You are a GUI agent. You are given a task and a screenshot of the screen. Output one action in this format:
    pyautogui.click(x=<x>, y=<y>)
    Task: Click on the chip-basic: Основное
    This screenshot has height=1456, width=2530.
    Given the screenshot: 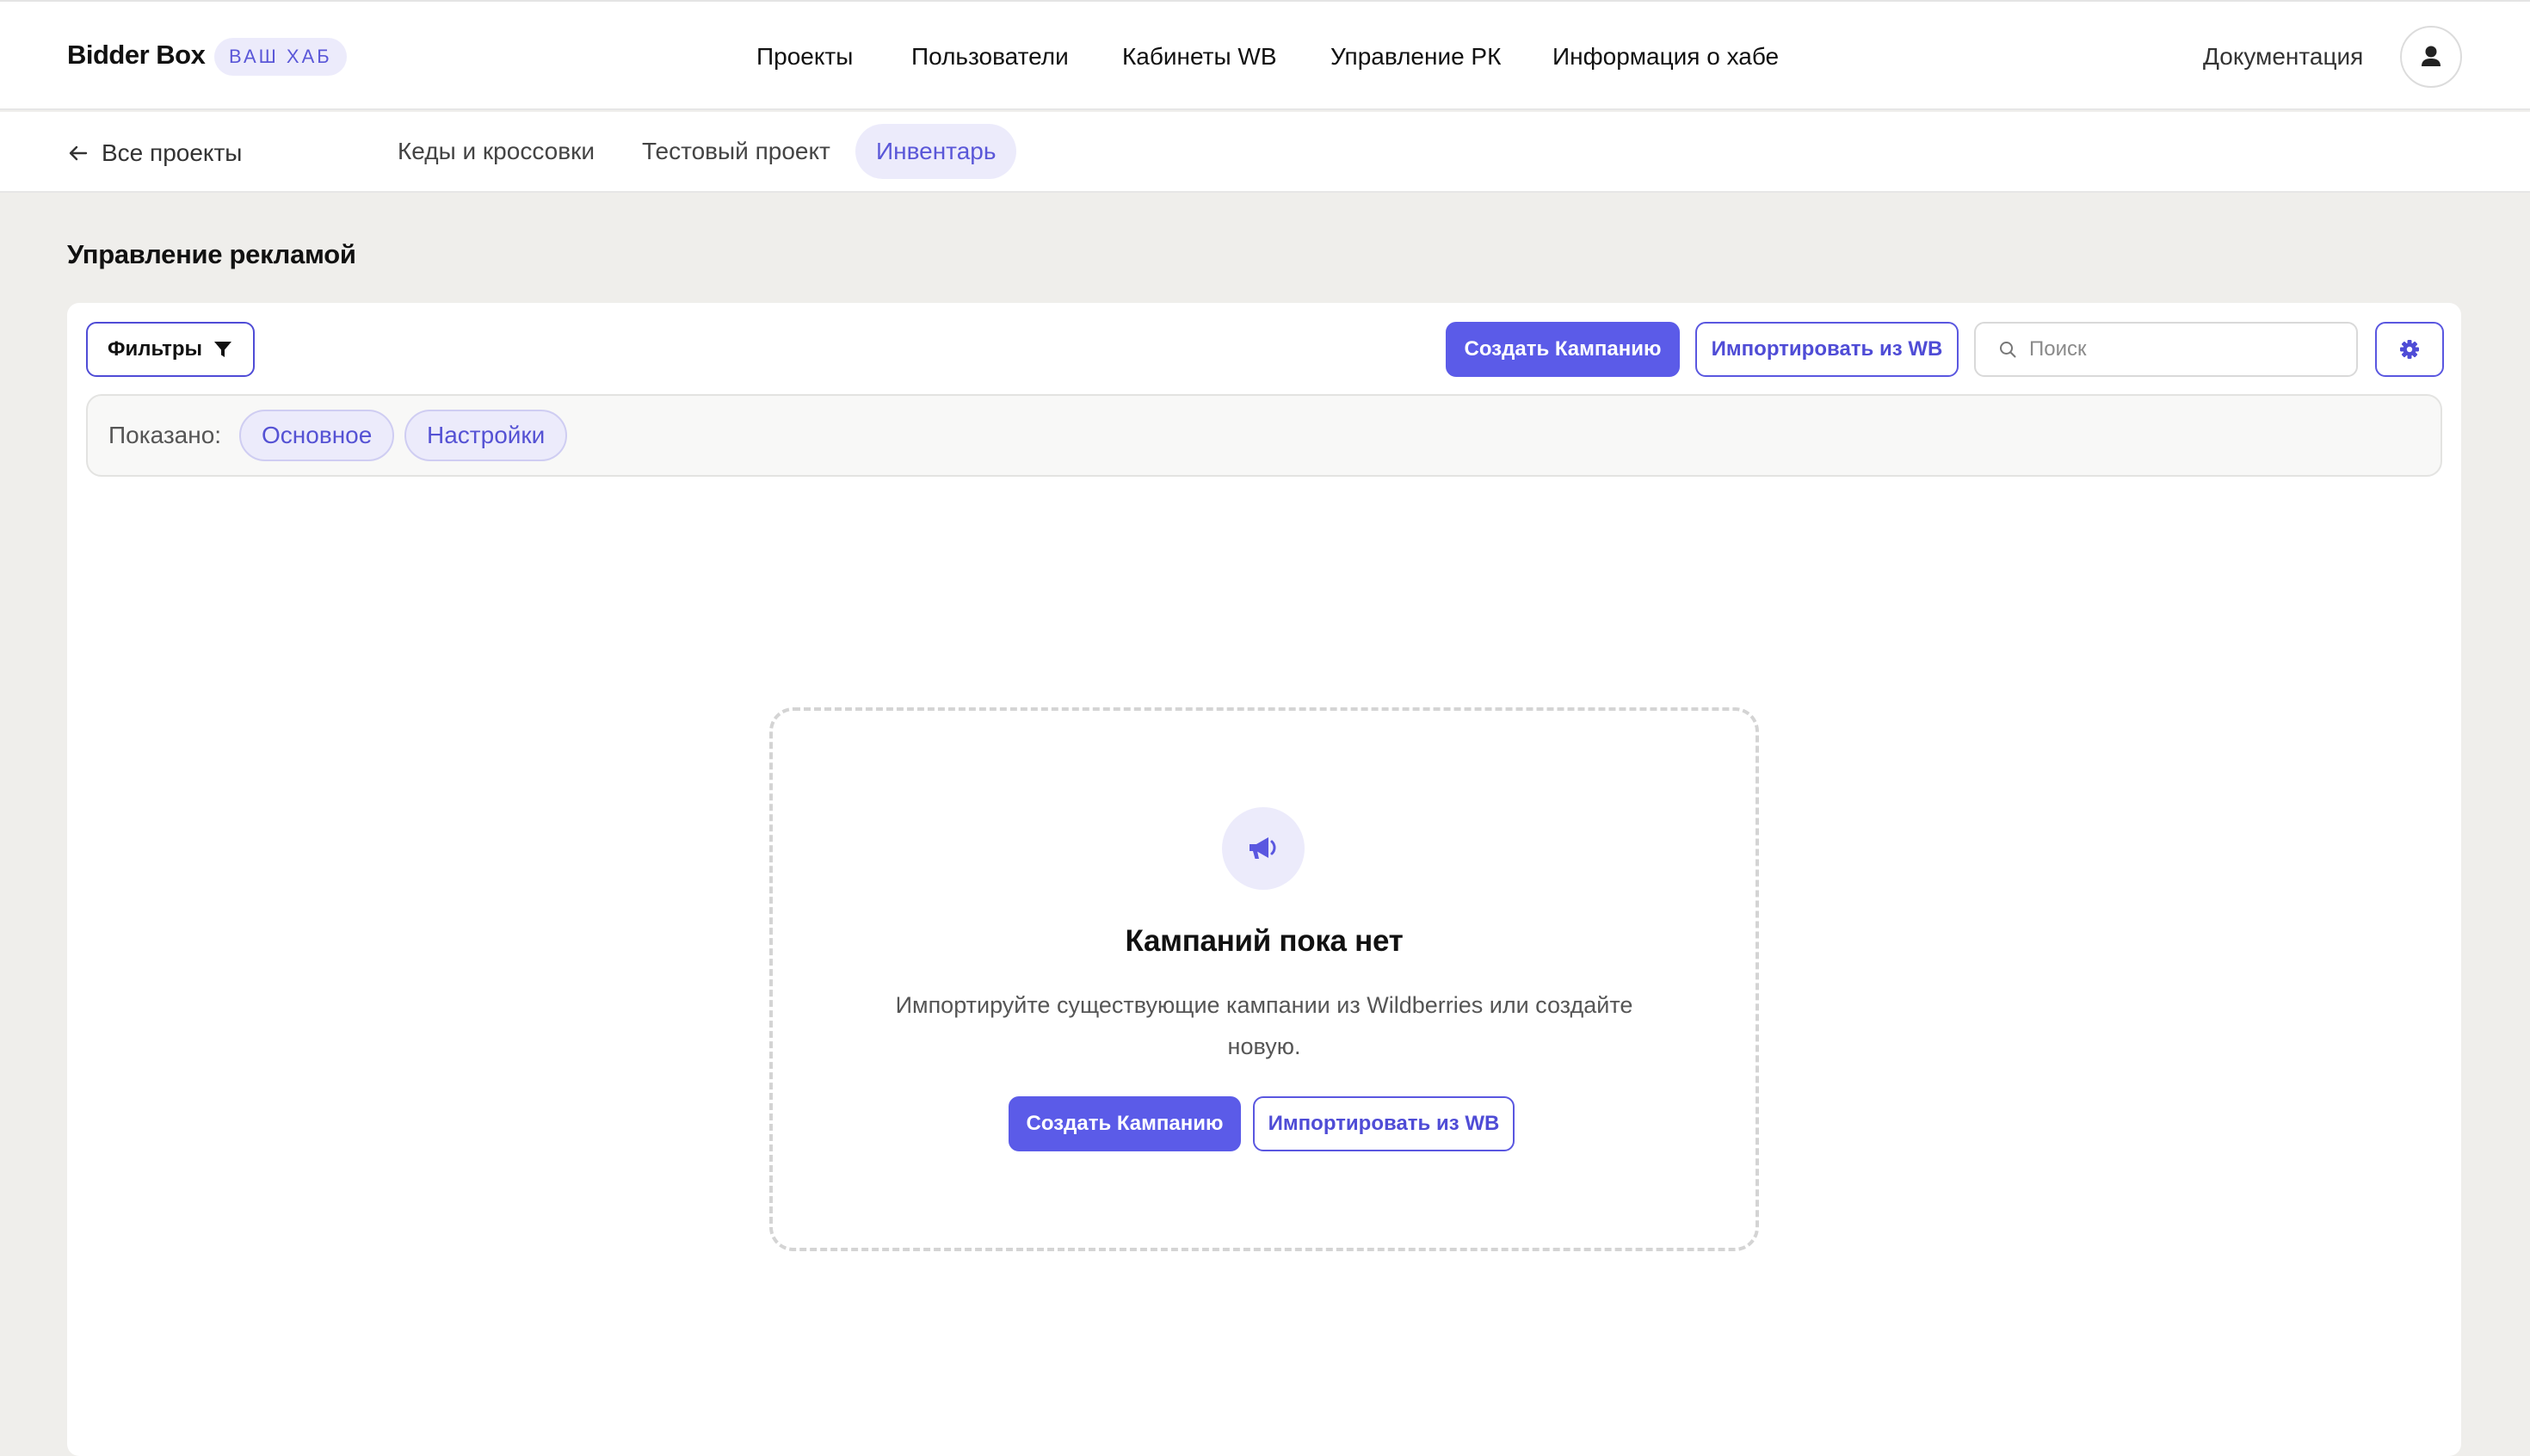 What is the action you would take?
    pyautogui.click(x=317, y=436)
    